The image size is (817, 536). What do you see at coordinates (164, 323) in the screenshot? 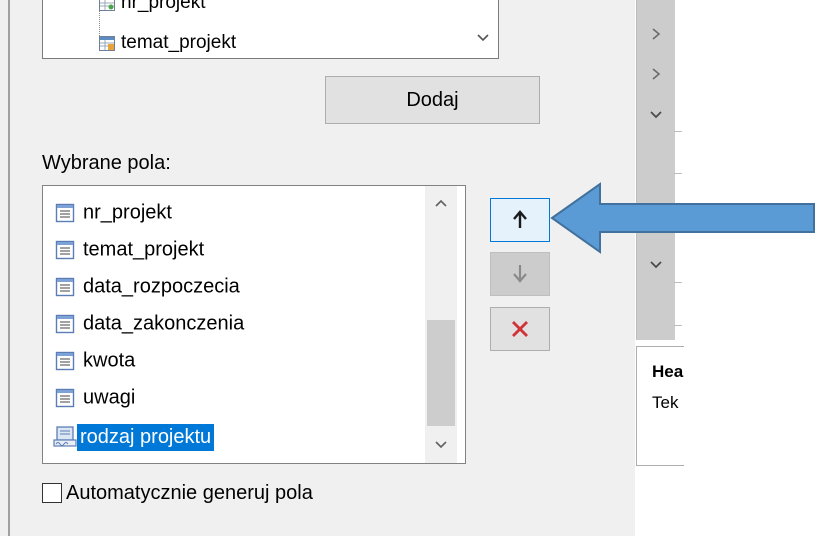
I see `list-item-label: data_zakonczenia` at bounding box center [164, 323].